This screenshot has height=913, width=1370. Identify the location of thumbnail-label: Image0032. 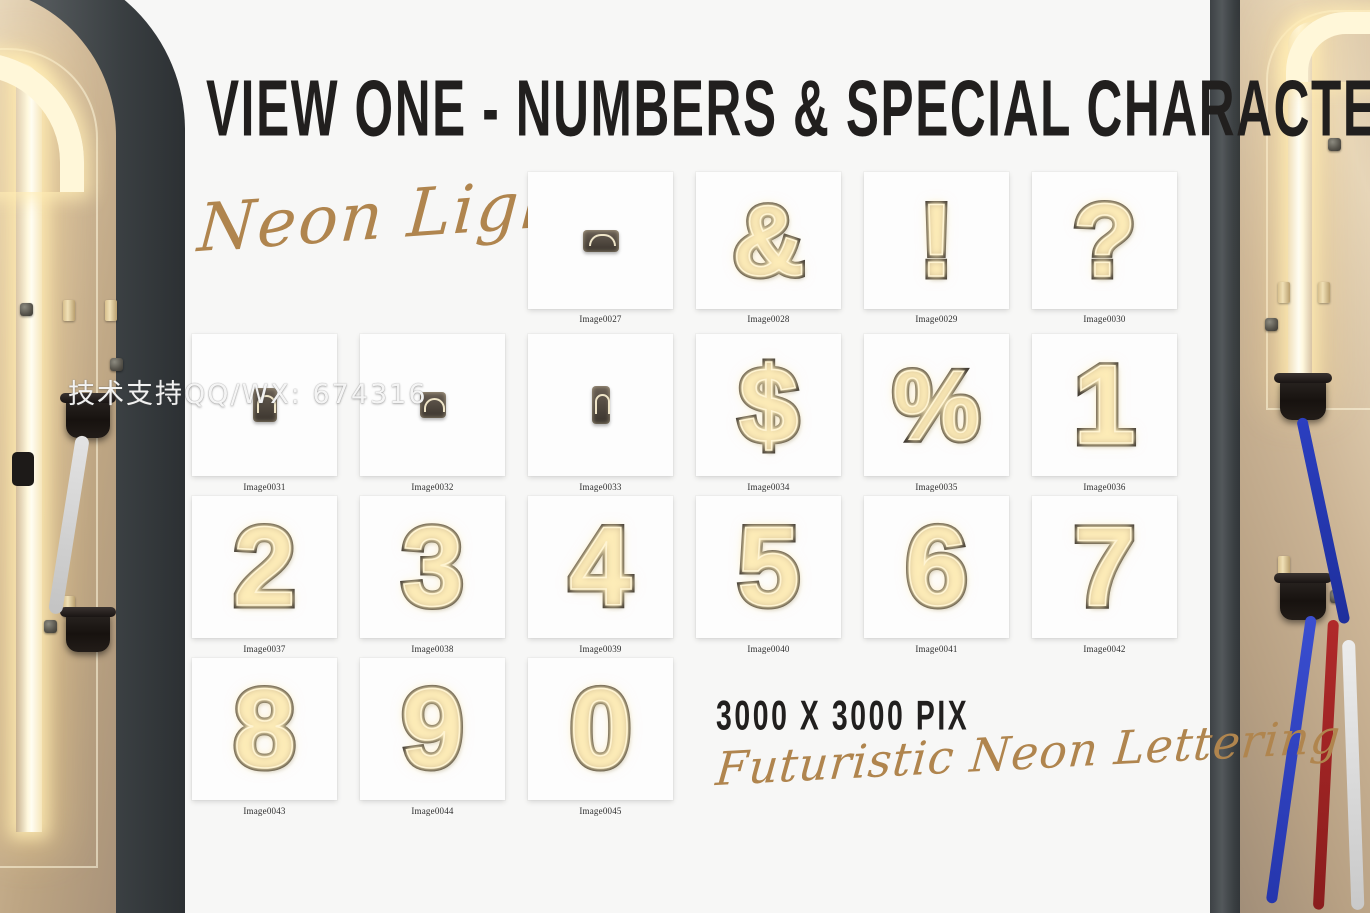
(432, 487).